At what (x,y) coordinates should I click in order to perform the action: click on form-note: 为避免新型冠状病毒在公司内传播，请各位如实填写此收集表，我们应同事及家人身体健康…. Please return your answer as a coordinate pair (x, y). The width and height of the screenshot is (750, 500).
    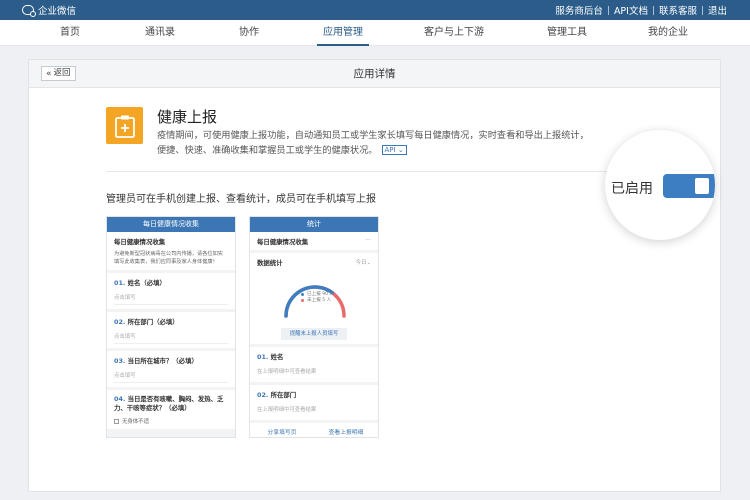
    Looking at the image, I should click on (168, 258).